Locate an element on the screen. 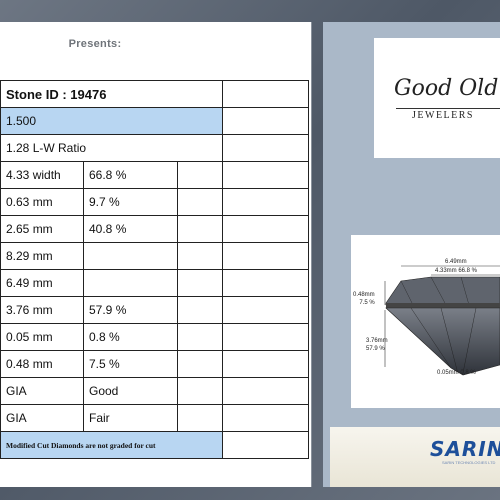 The height and width of the screenshot is (500, 500). presents-label: Presents: is located at coordinates (95, 44).